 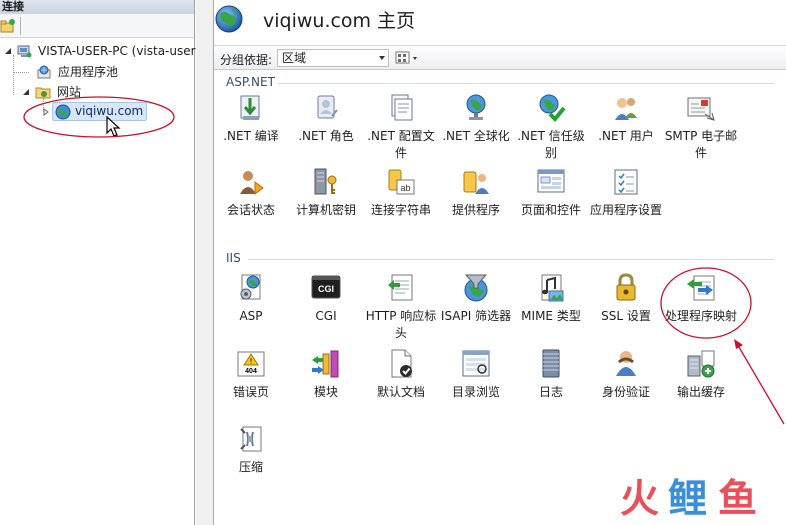 What do you see at coordinates (250, 392) in the screenshot?
I see `feature-label: 错误页` at bounding box center [250, 392].